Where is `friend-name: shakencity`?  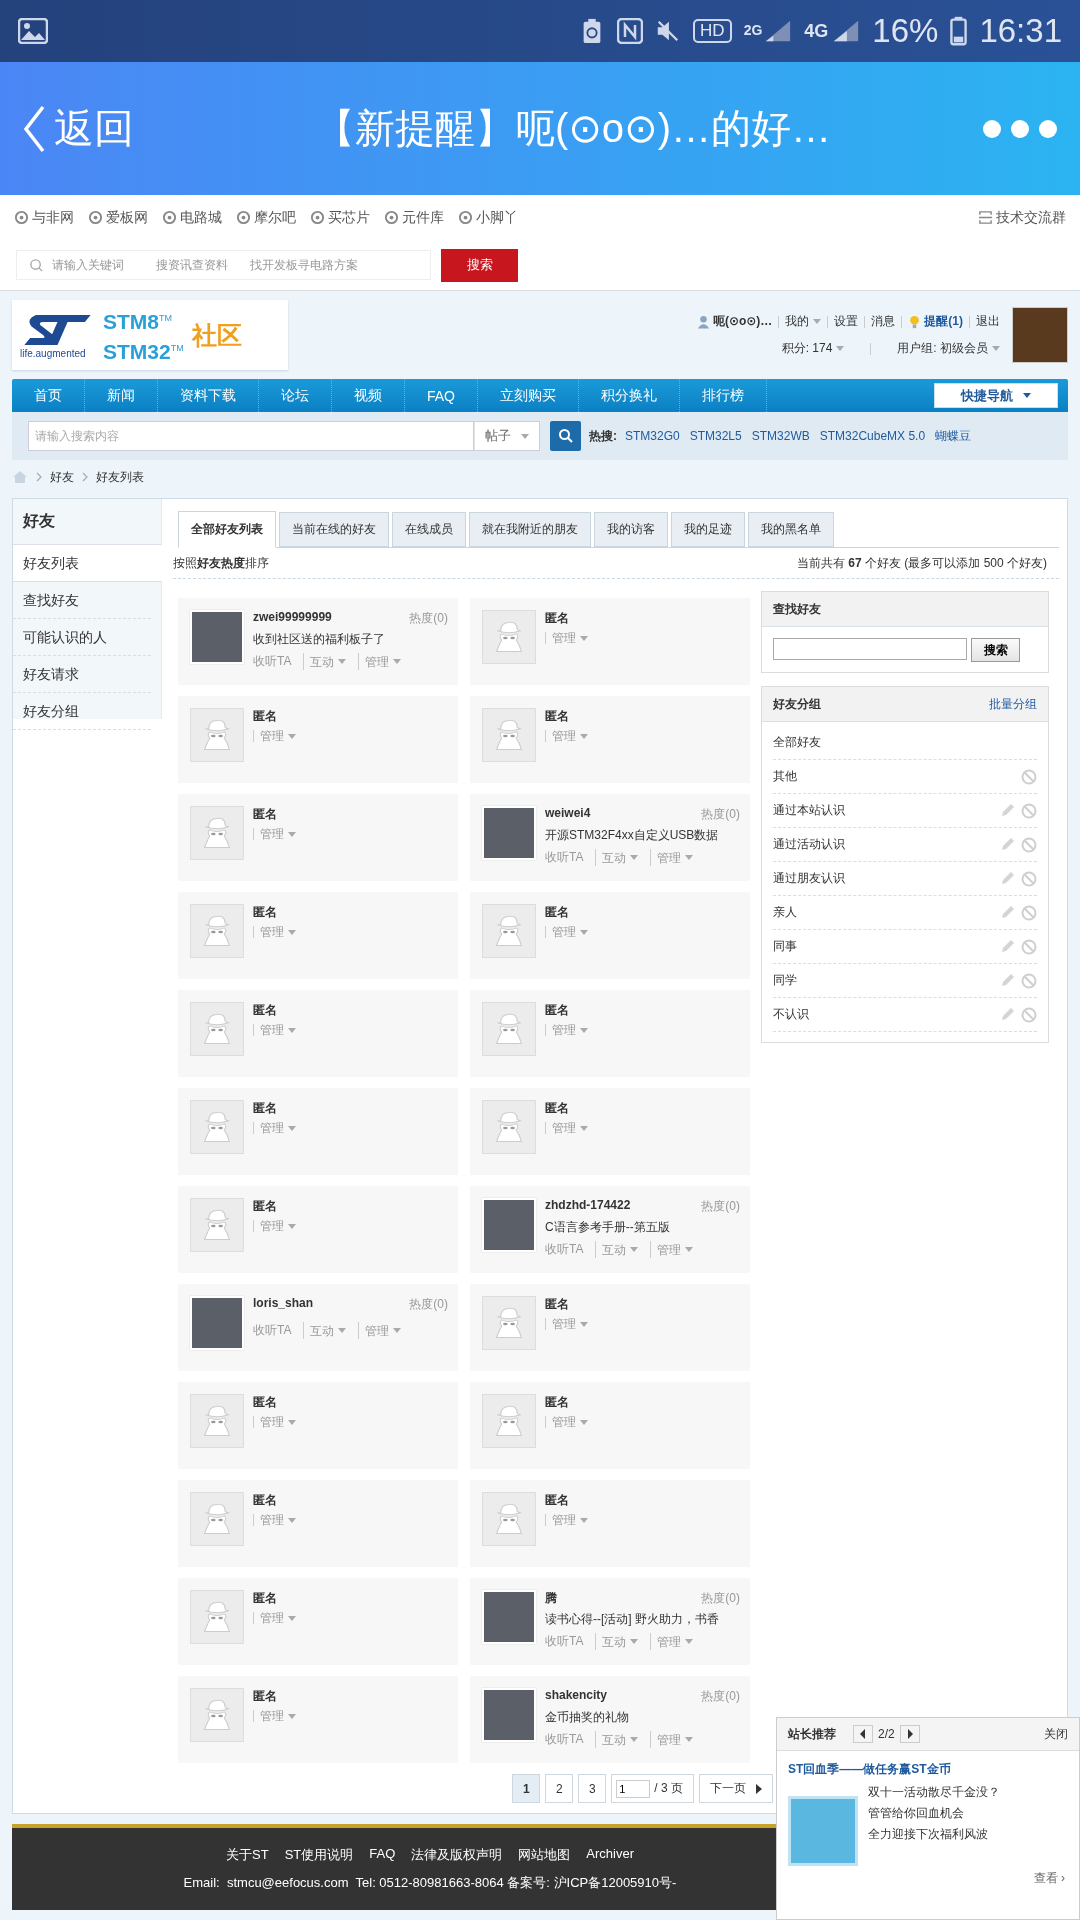 friend-name: shakencity is located at coordinates (576, 1696).